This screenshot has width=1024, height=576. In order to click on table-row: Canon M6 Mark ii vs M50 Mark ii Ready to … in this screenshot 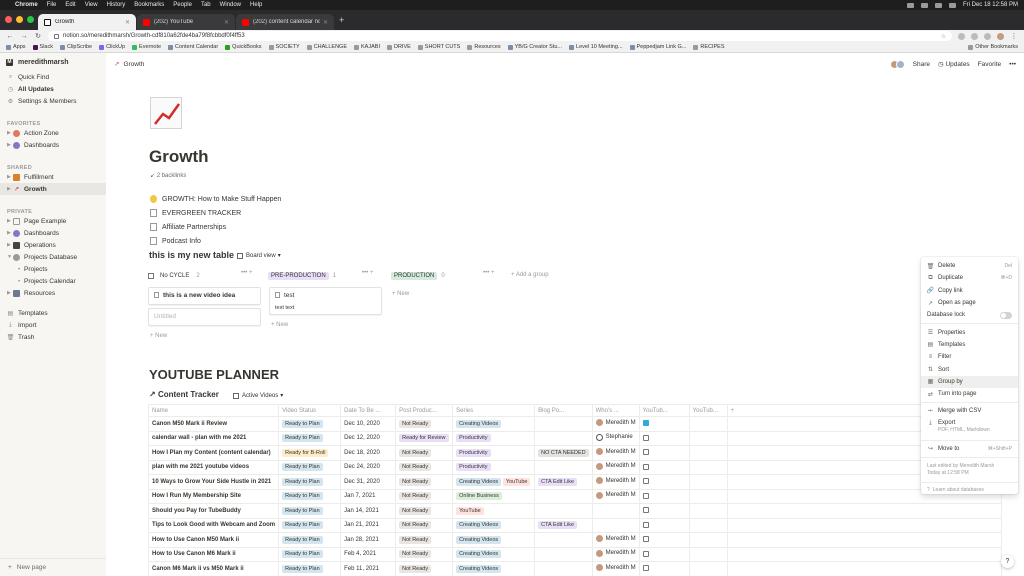, I will do `click(574, 568)`.